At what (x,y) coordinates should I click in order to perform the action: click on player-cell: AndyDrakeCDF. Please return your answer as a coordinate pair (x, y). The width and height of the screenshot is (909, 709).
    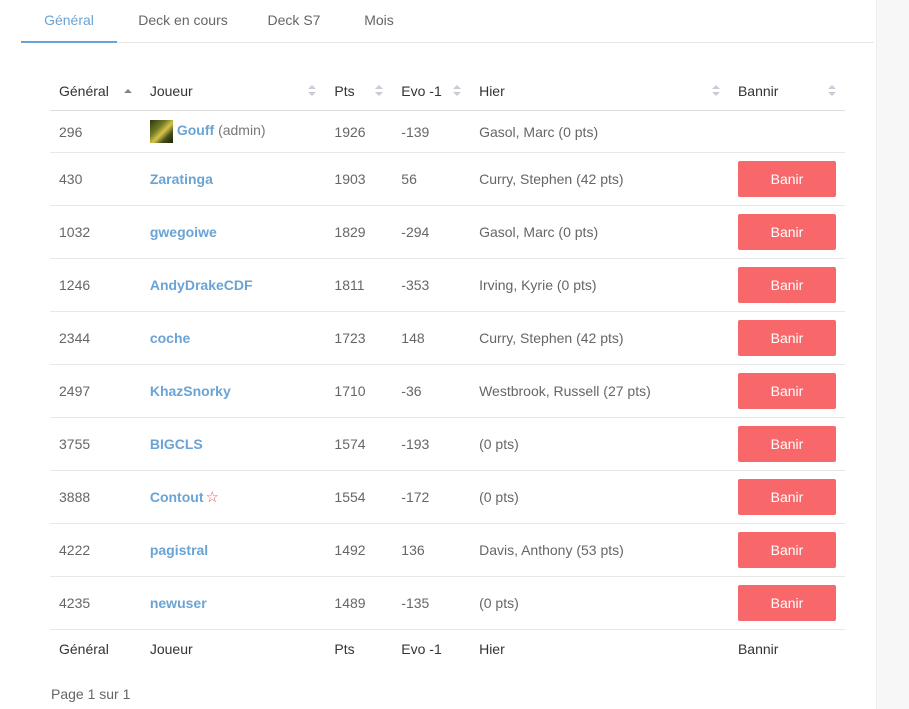
    Looking at the image, I should click on (233, 285).